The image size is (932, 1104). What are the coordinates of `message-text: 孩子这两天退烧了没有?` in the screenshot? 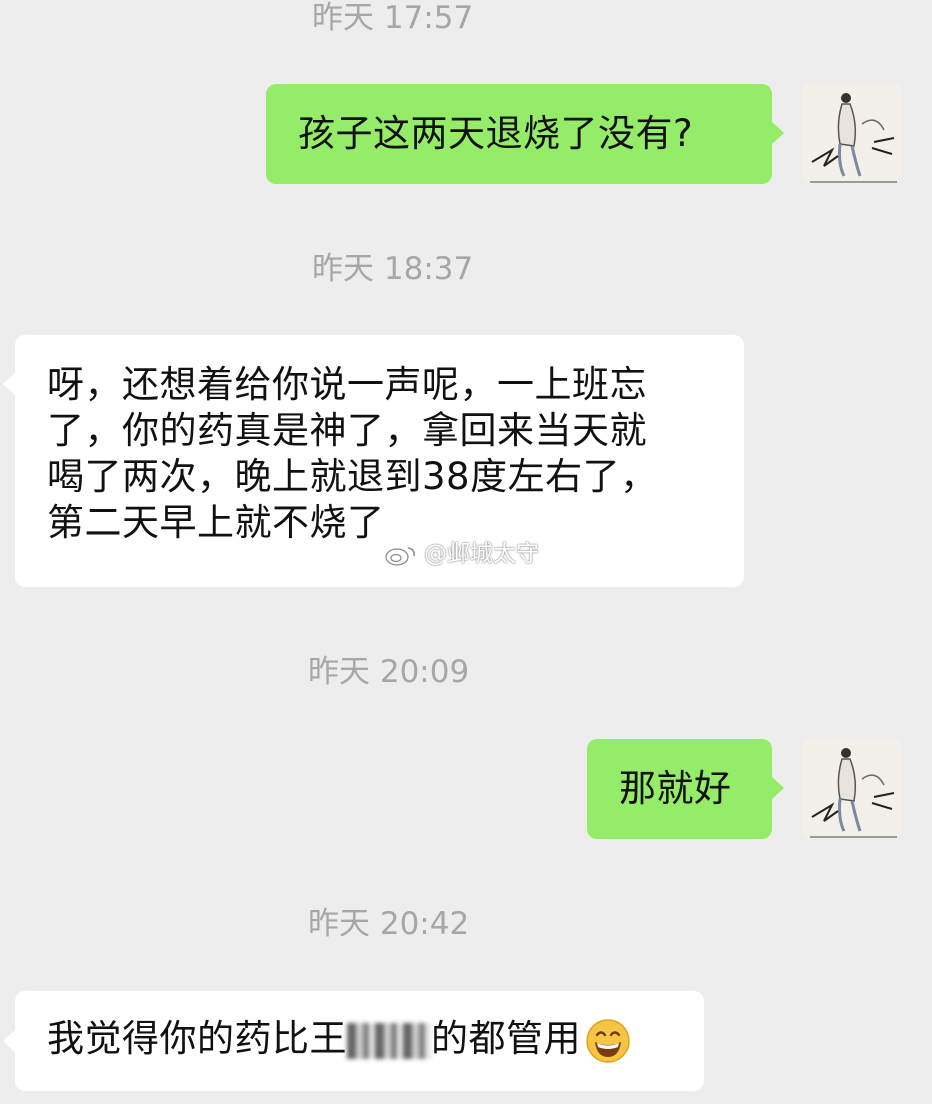 It's located at (496, 133).